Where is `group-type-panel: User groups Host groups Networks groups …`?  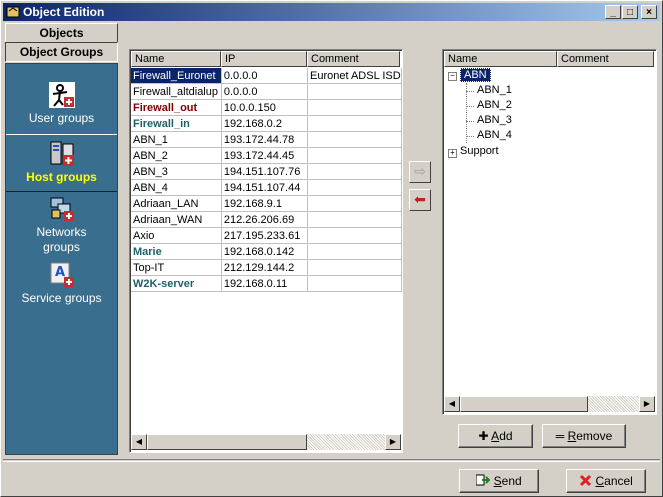
group-type-panel: User groups Host groups Networks groups … is located at coordinates (61, 259).